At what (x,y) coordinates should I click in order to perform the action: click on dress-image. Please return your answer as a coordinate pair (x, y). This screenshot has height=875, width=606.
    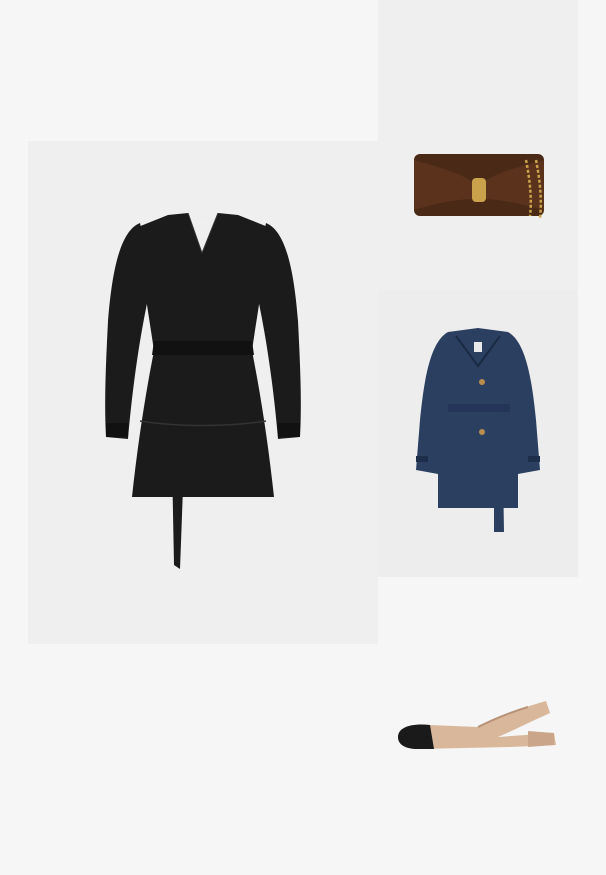
    Looking at the image, I should click on (203, 390).